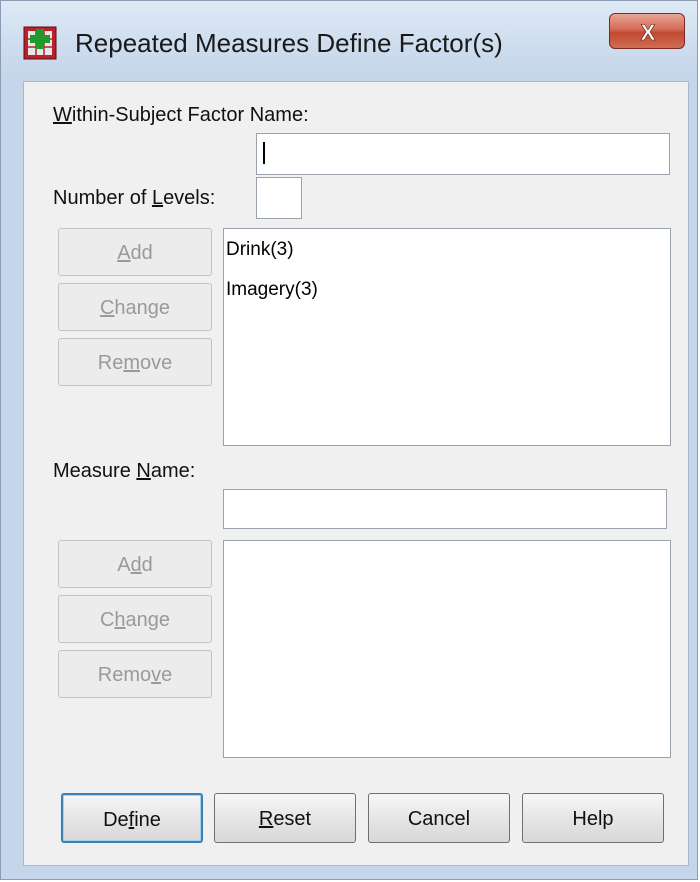  I want to click on factor-change-button: Change, so click(135, 307).